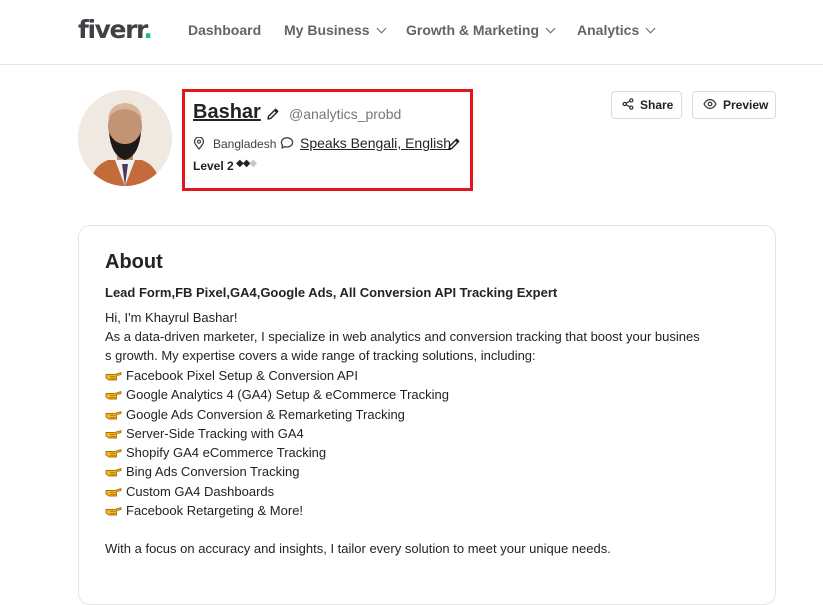 The image size is (823, 605). Describe the element at coordinates (273, 116) in the screenshot. I see `edit-name-pencil-icon` at that location.